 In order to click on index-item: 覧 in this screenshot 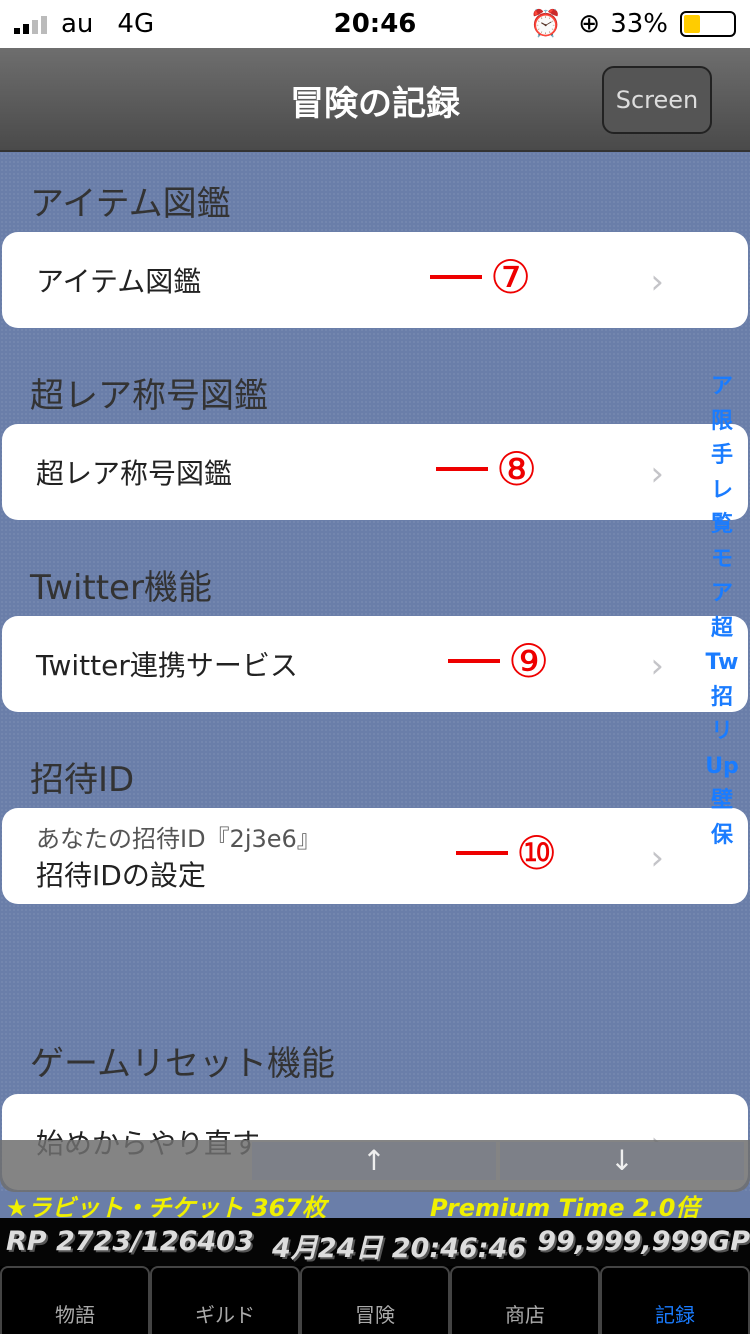, I will do `click(722, 525)`.